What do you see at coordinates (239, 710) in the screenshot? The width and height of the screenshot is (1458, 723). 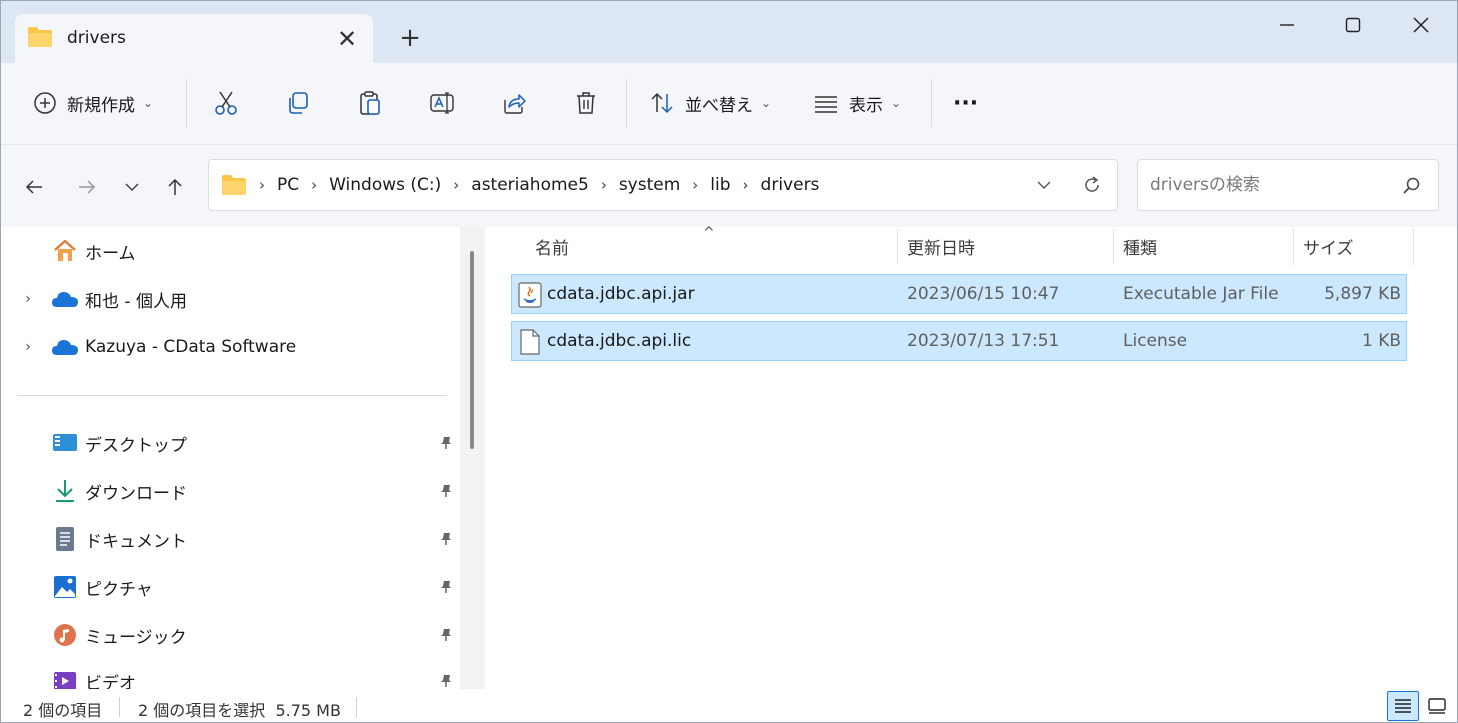 I see `status-selection: 2 個の項目を選択 5.75 MB` at bounding box center [239, 710].